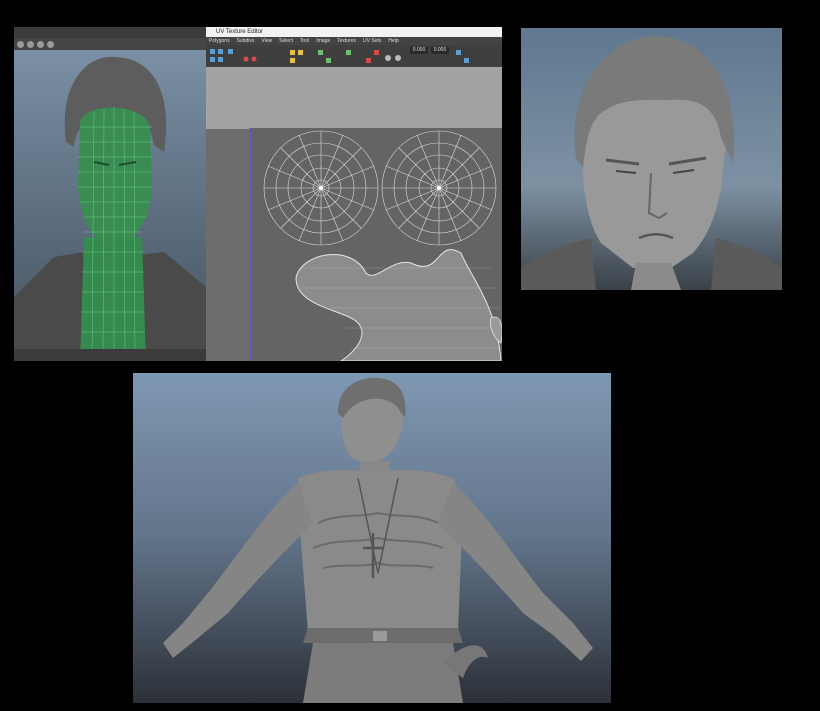 The width and height of the screenshot is (820, 711). Describe the element at coordinates (323, 41) in the screenshot. I see `menu-item-image: Image` at that location.